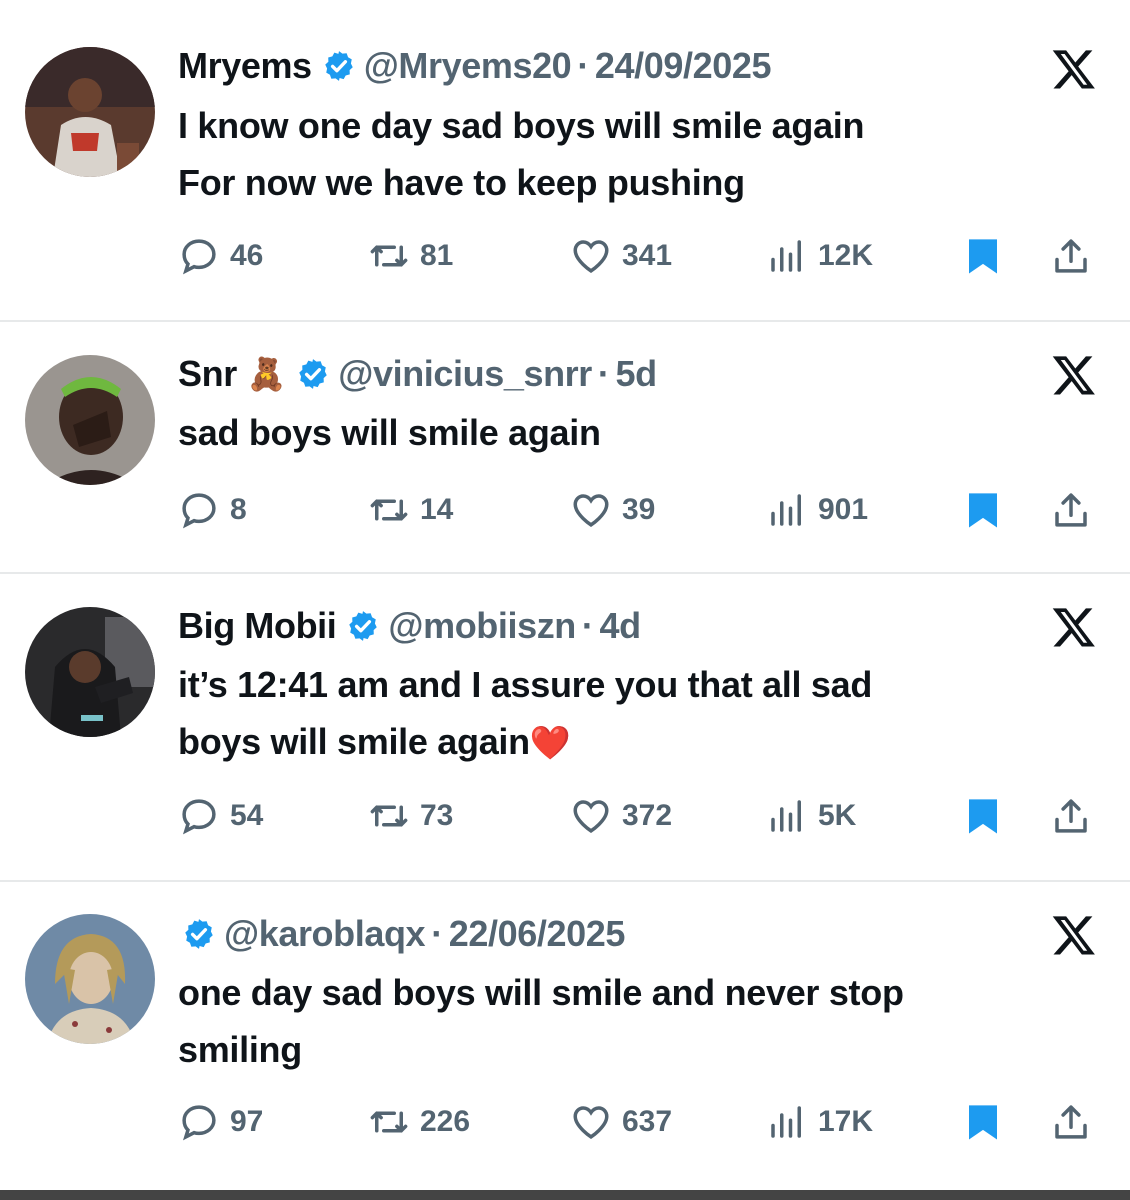 The image size is (1130, 1200). What do you see at coordinates (817, 510) in the screenshot?
I see `views-button: 901` at bounding box center [817, 510].